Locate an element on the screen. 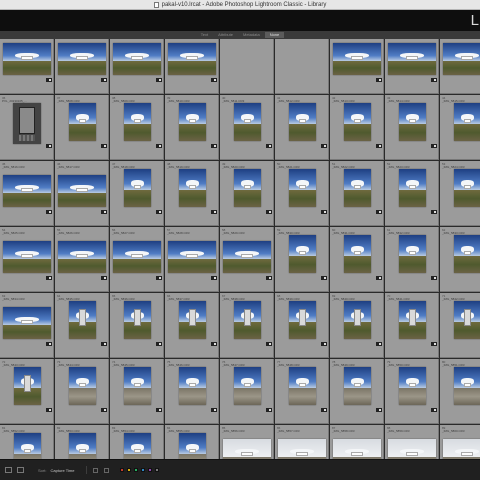 The image size is (480, 480). thumbnail-cell: 89 _IMG_5860.CR3 is located at coordinates (460, 442).